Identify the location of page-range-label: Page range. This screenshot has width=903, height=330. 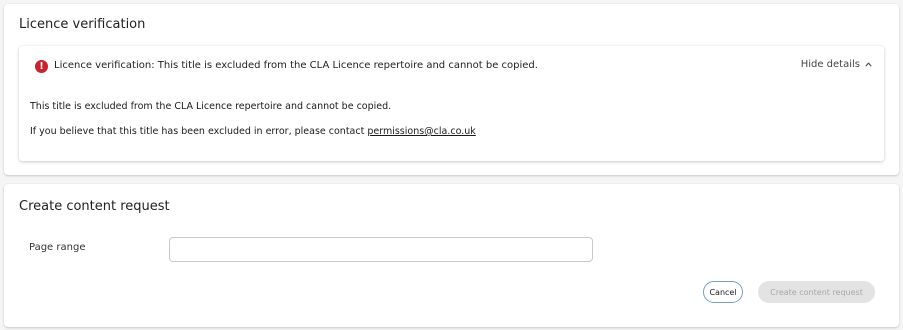
(57, 247).